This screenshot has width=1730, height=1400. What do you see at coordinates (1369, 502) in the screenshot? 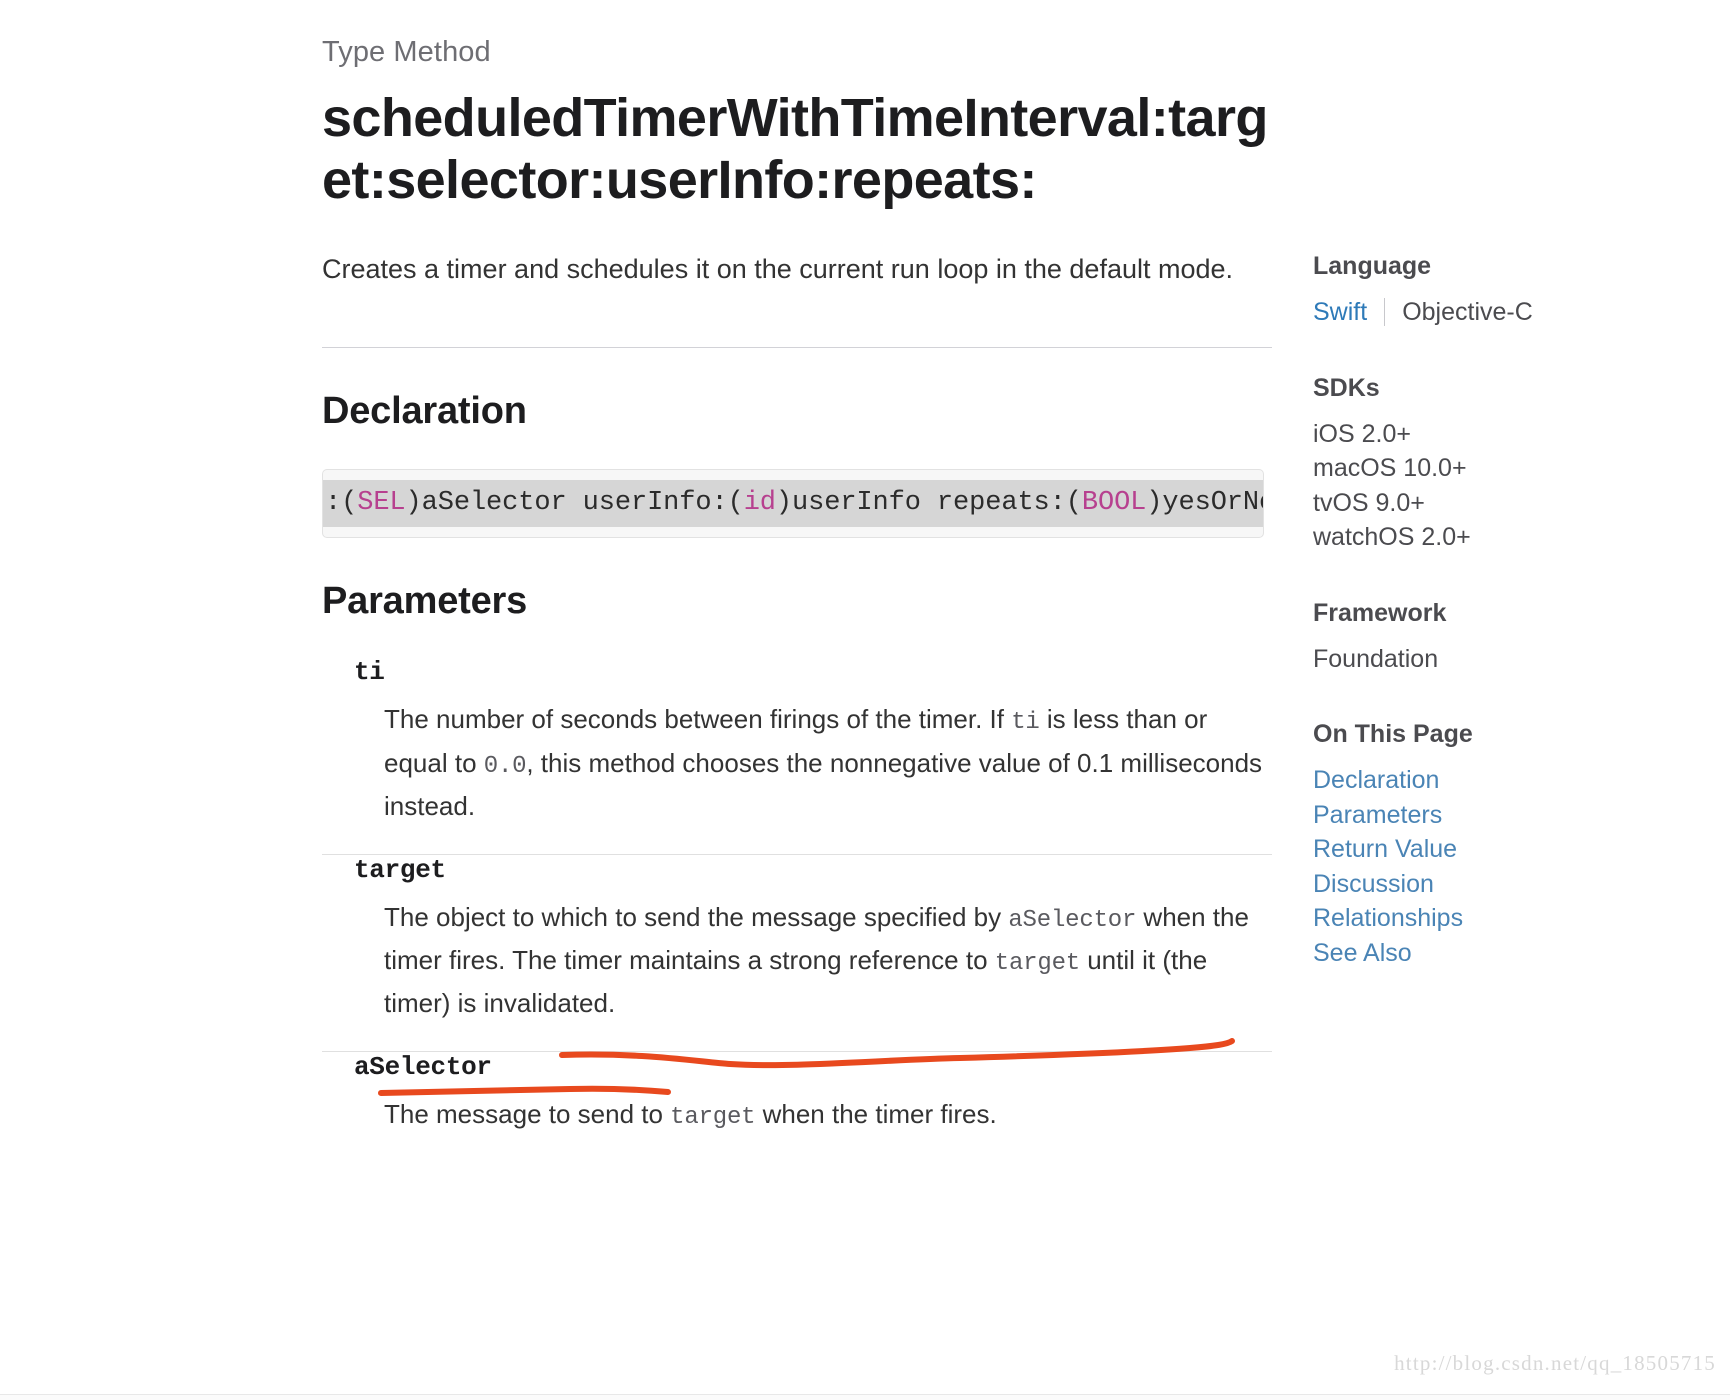
I see `sdk-item: tvOS 9.0+` at bounding box center [1369, 502].